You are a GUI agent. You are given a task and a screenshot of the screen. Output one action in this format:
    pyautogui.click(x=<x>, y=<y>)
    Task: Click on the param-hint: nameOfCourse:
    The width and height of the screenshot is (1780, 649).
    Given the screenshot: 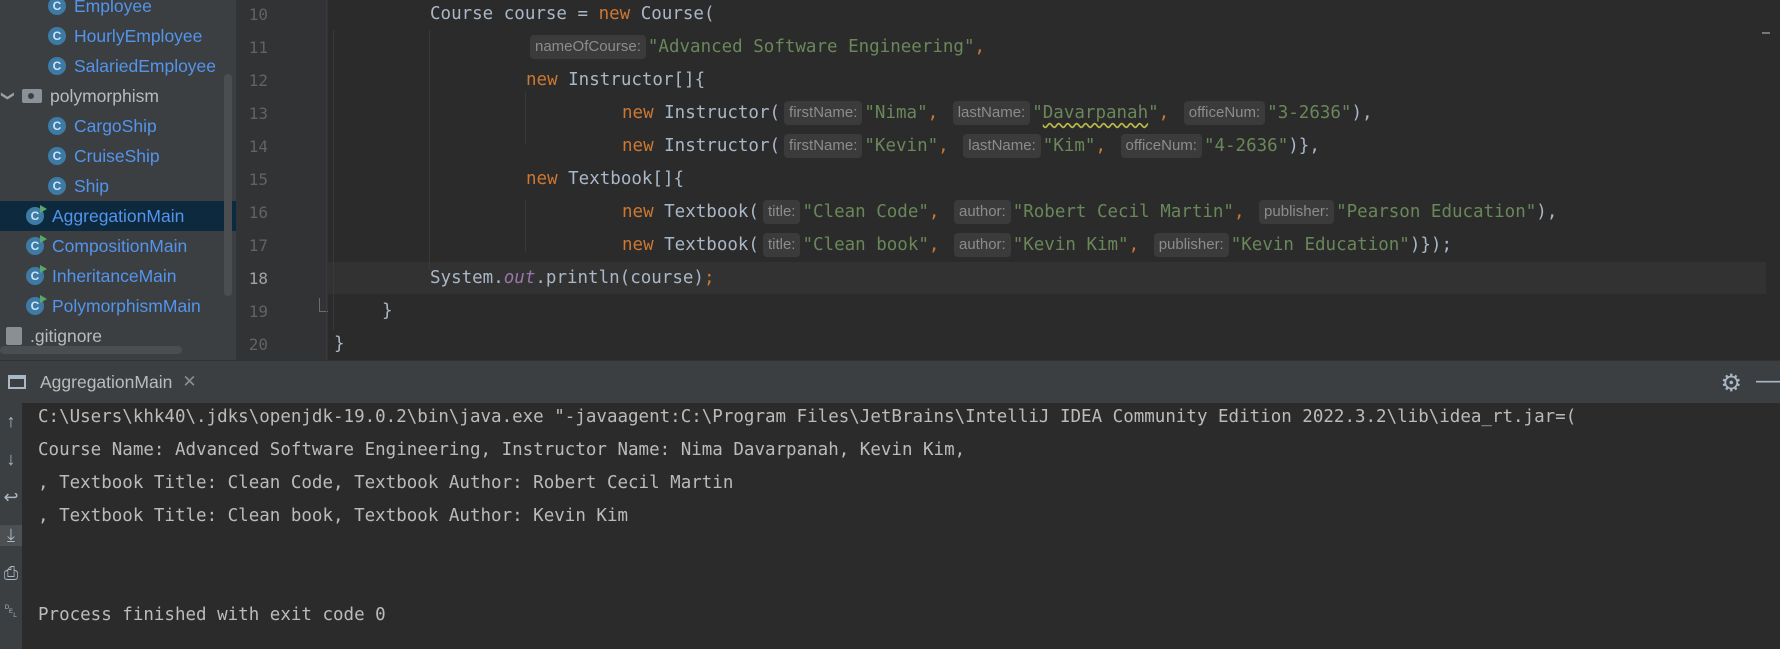 What is the action you would take?
    pyautogui.click(x=588, y=47)
    